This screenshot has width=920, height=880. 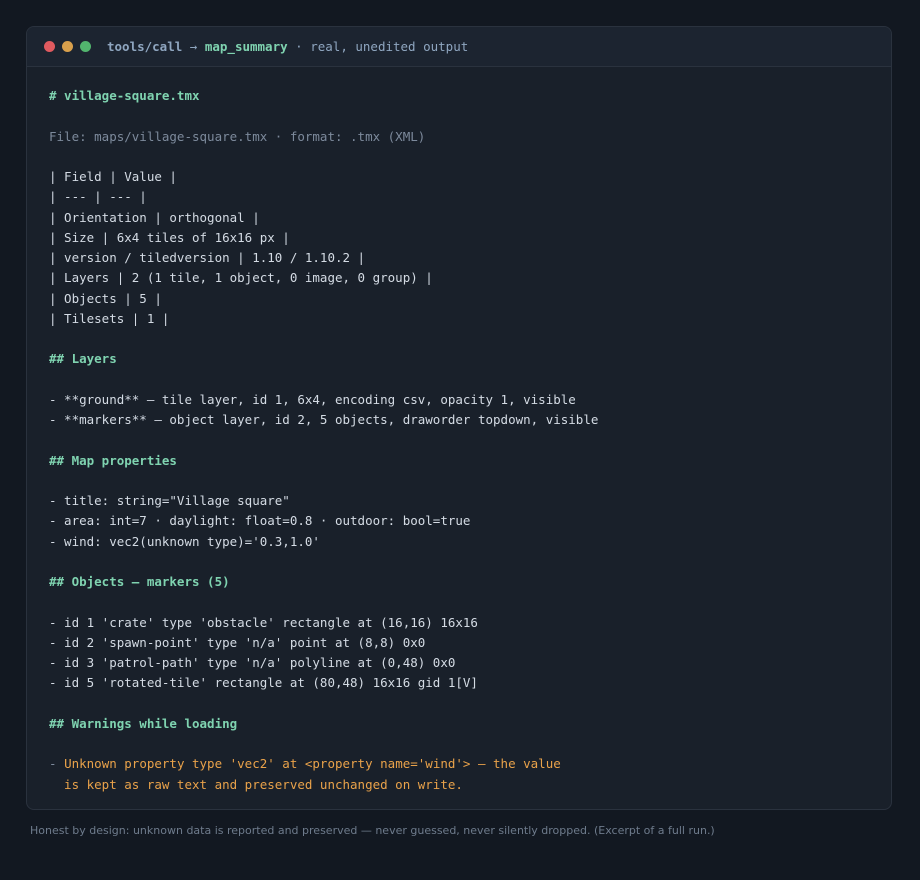 I want to click on list-item: - wind: vec2(unknown type)='0.3,1.0', so click(x=184, y=541).